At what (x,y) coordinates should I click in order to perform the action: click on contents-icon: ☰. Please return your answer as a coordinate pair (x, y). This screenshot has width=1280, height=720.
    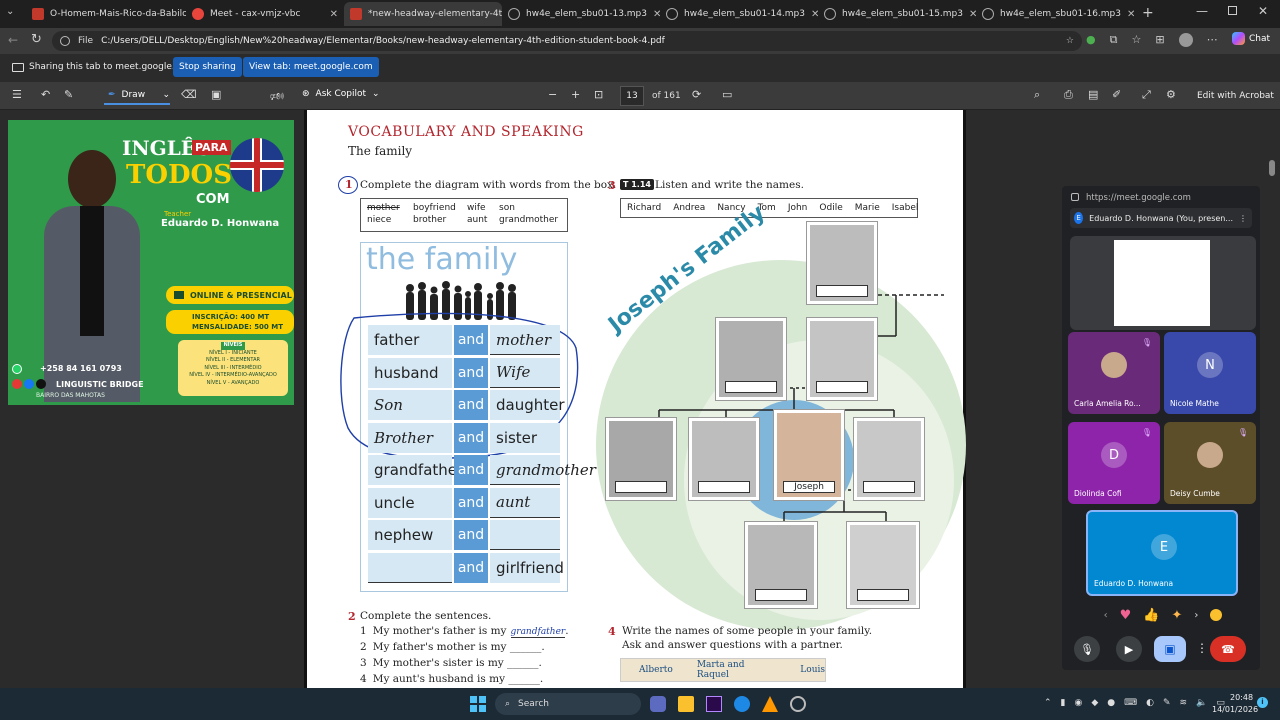
    Looking at the image, I should click on (17, 94).